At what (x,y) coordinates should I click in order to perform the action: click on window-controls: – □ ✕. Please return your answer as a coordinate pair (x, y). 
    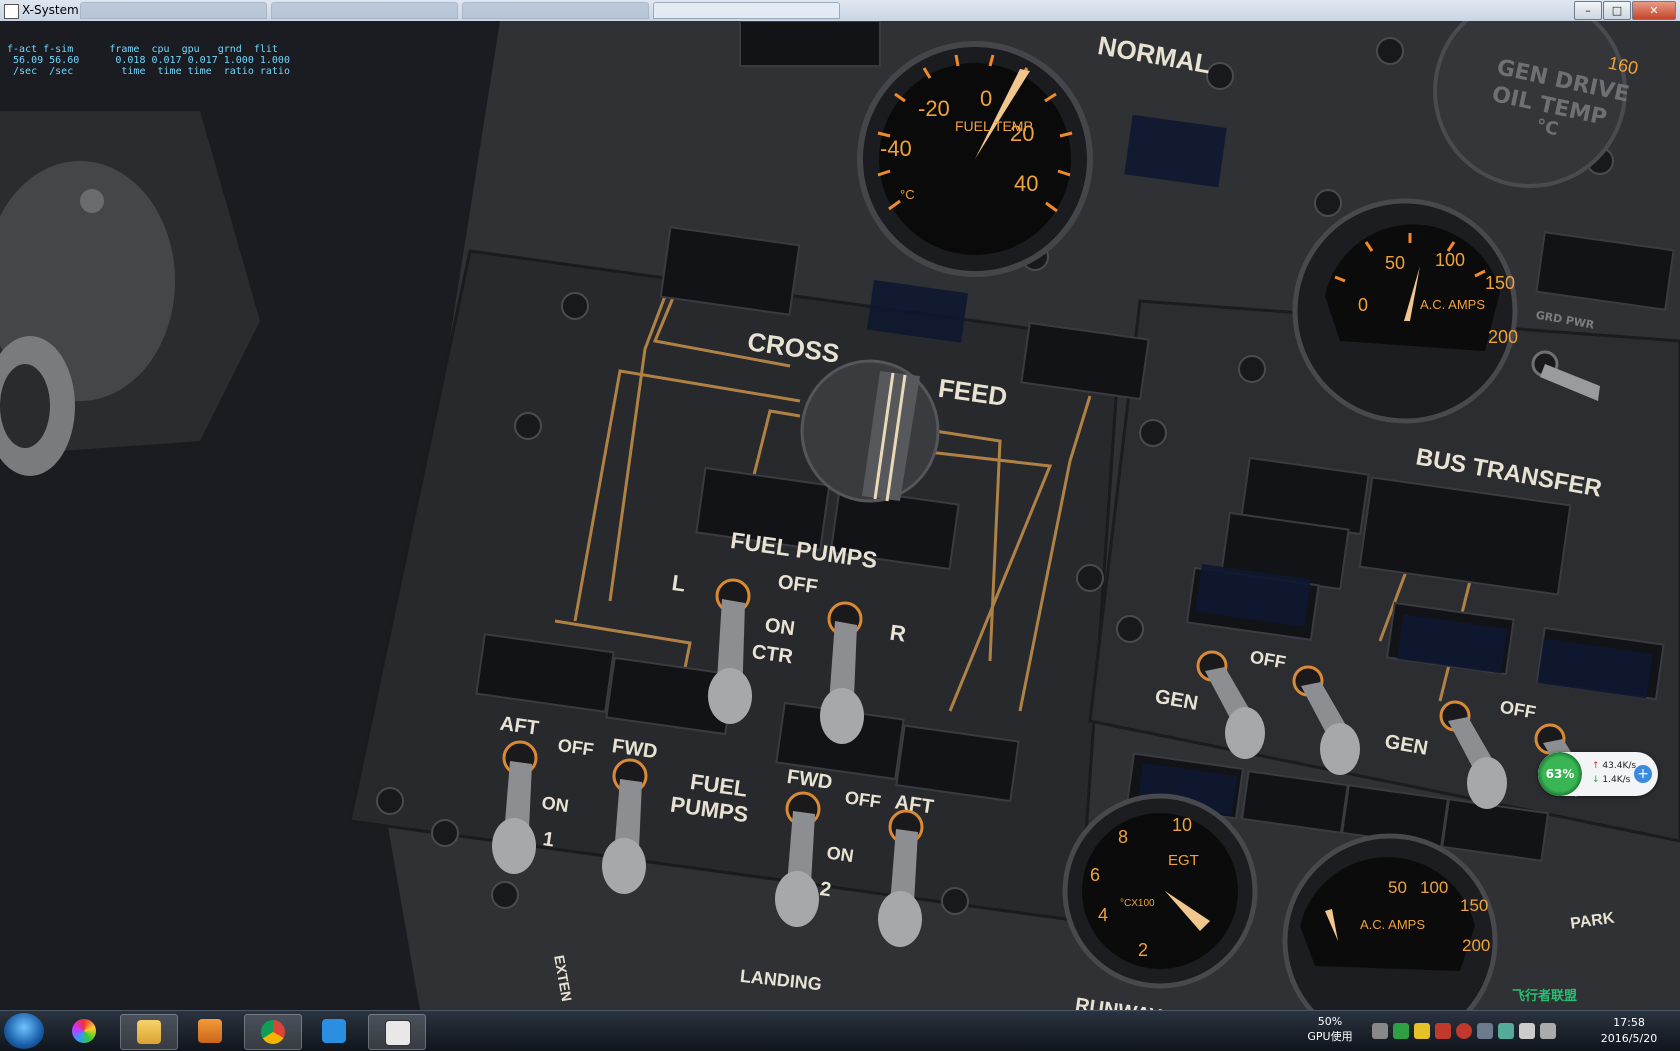
    Looking at the image, I should click on (1625, 10).